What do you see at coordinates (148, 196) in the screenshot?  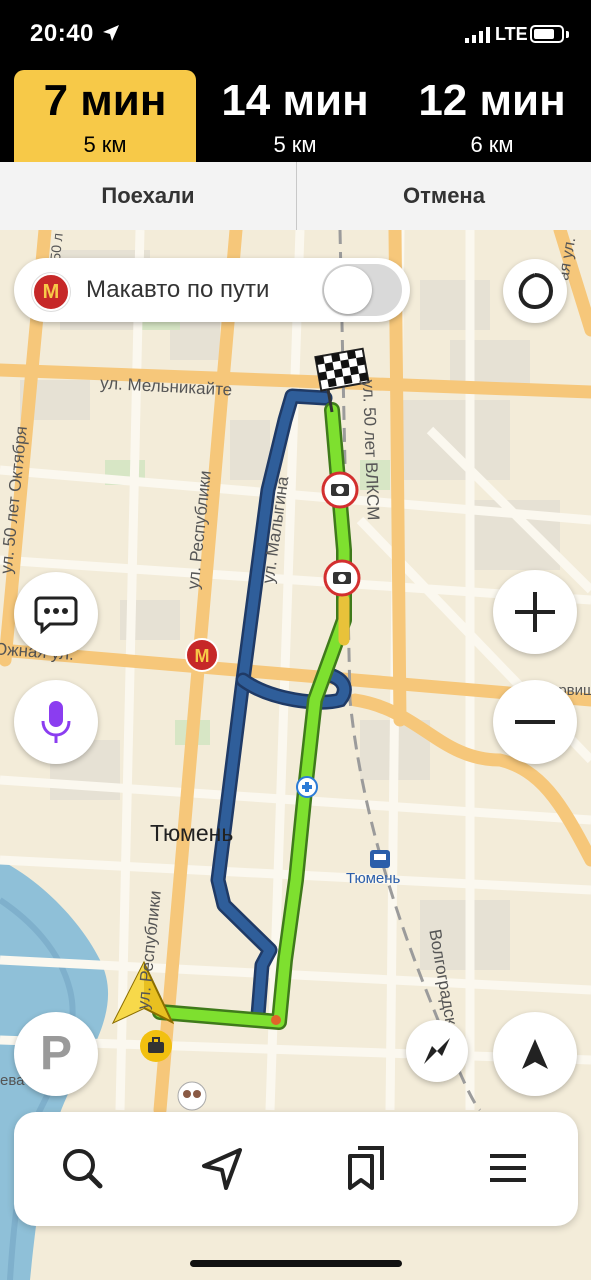 I see `go-button: Поехали` at bounding box center [148, 196].